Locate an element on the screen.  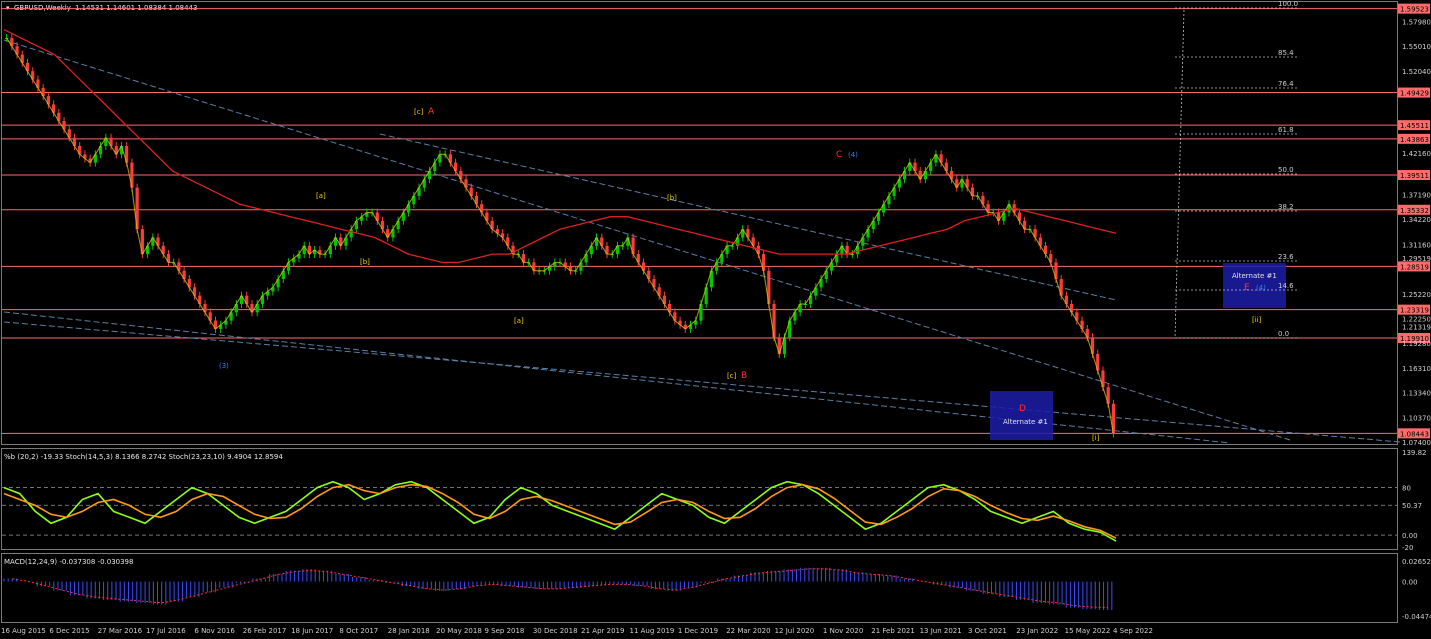
date-tick-label: 13 Jun 2021 is located at coordinates (941, 631).